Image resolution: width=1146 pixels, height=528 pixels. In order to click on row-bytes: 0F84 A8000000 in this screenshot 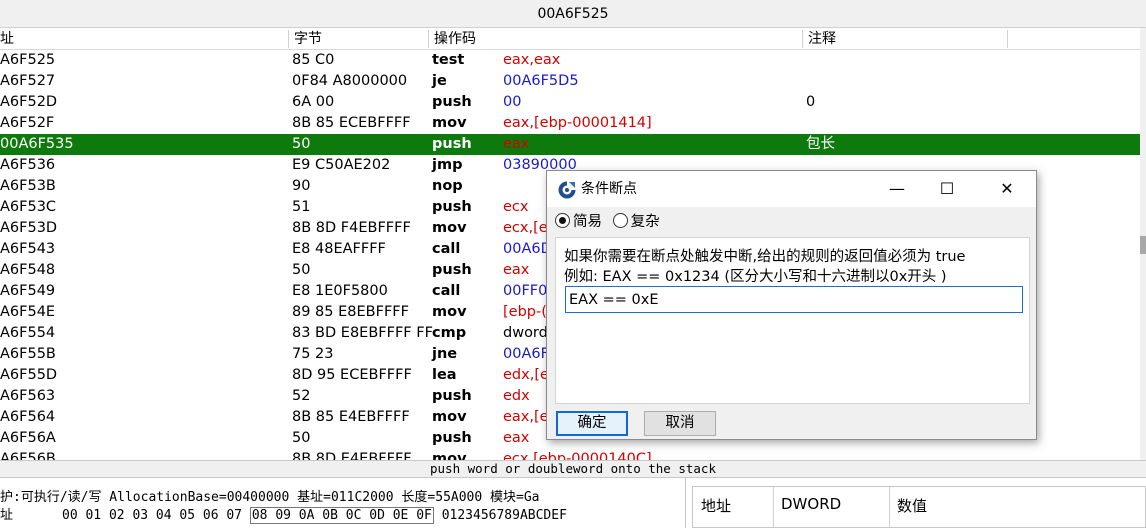, I will do `click(350, 81)`.